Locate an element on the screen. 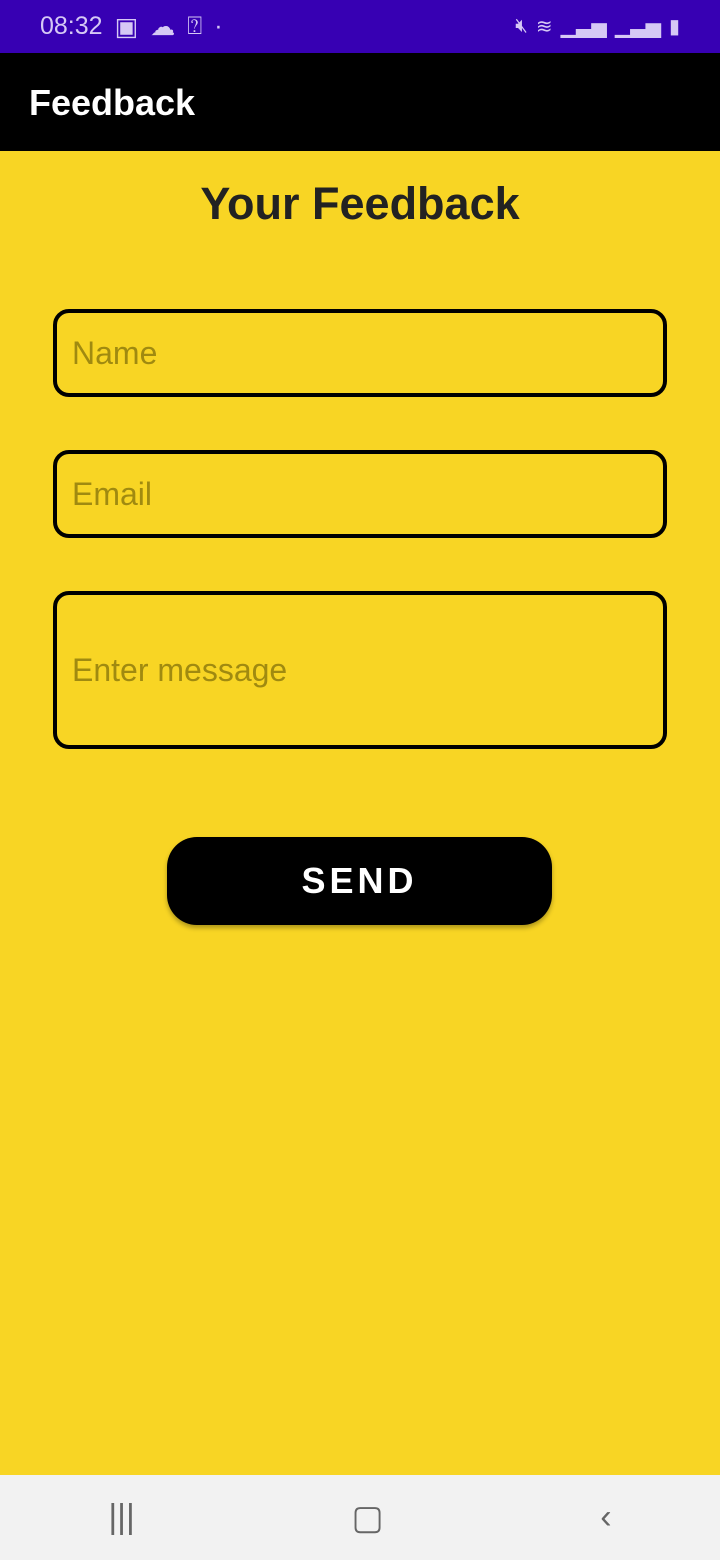  wifi-icon: ≋ is located at coordinates (544, 27).